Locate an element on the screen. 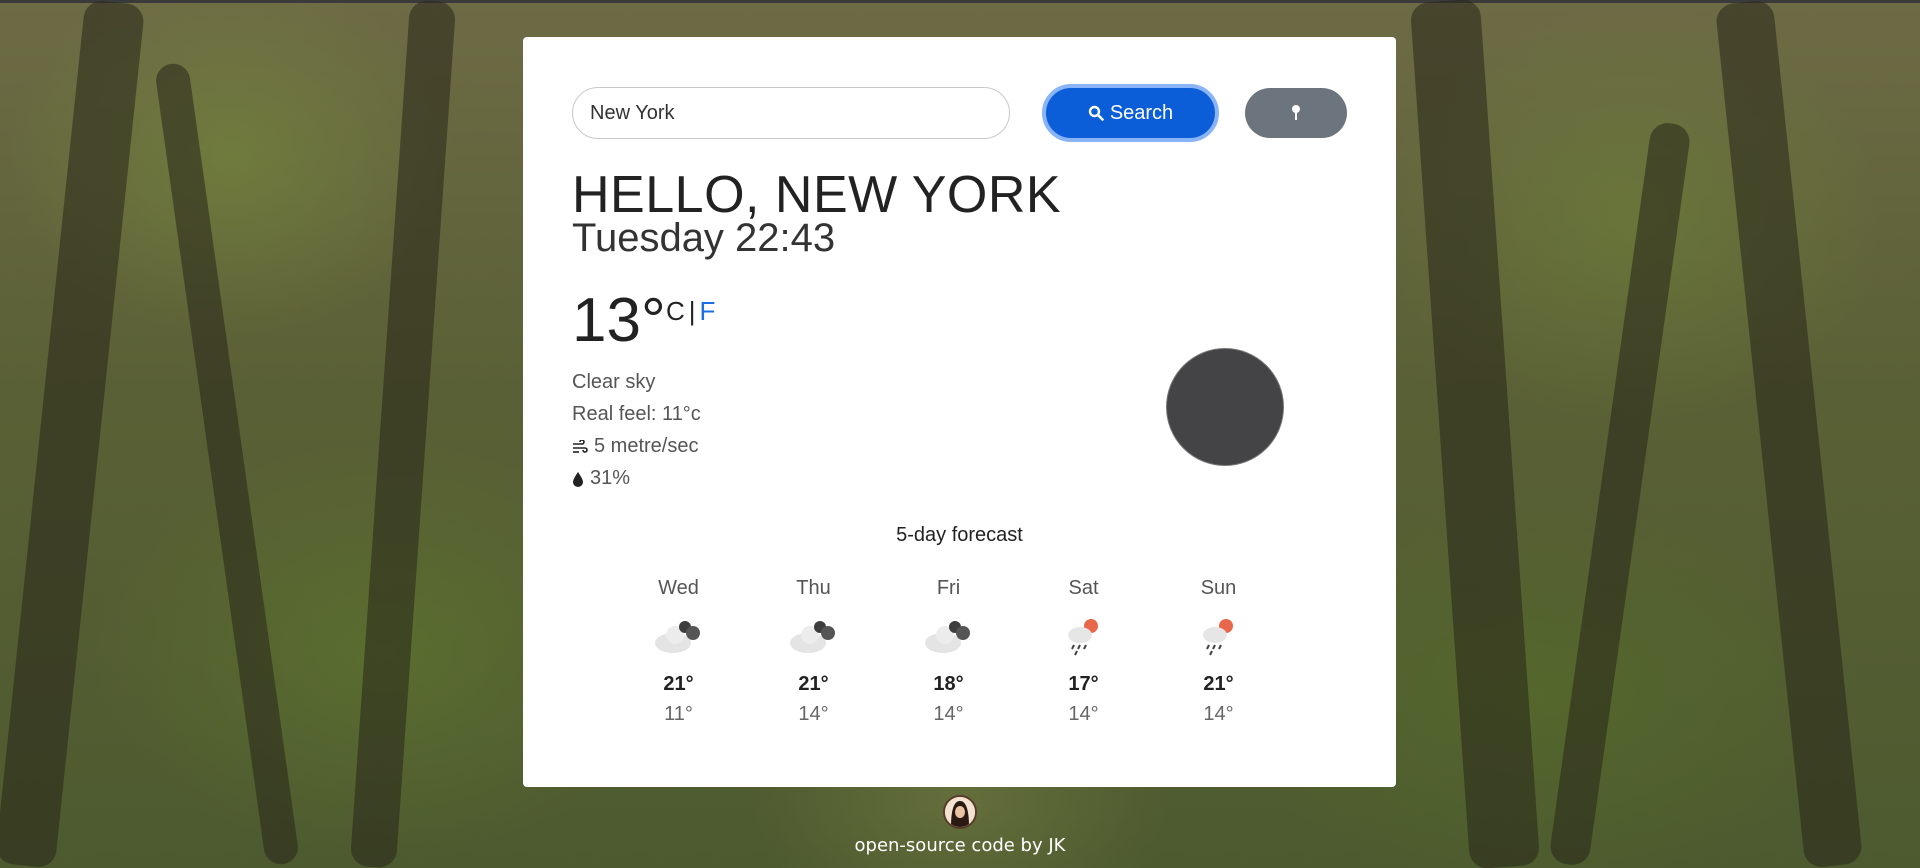 Image resolution: width=1920 pixels, height=868 pixels. real-feel-text: Real feel: 11°c is located at coordinates (636, 414).